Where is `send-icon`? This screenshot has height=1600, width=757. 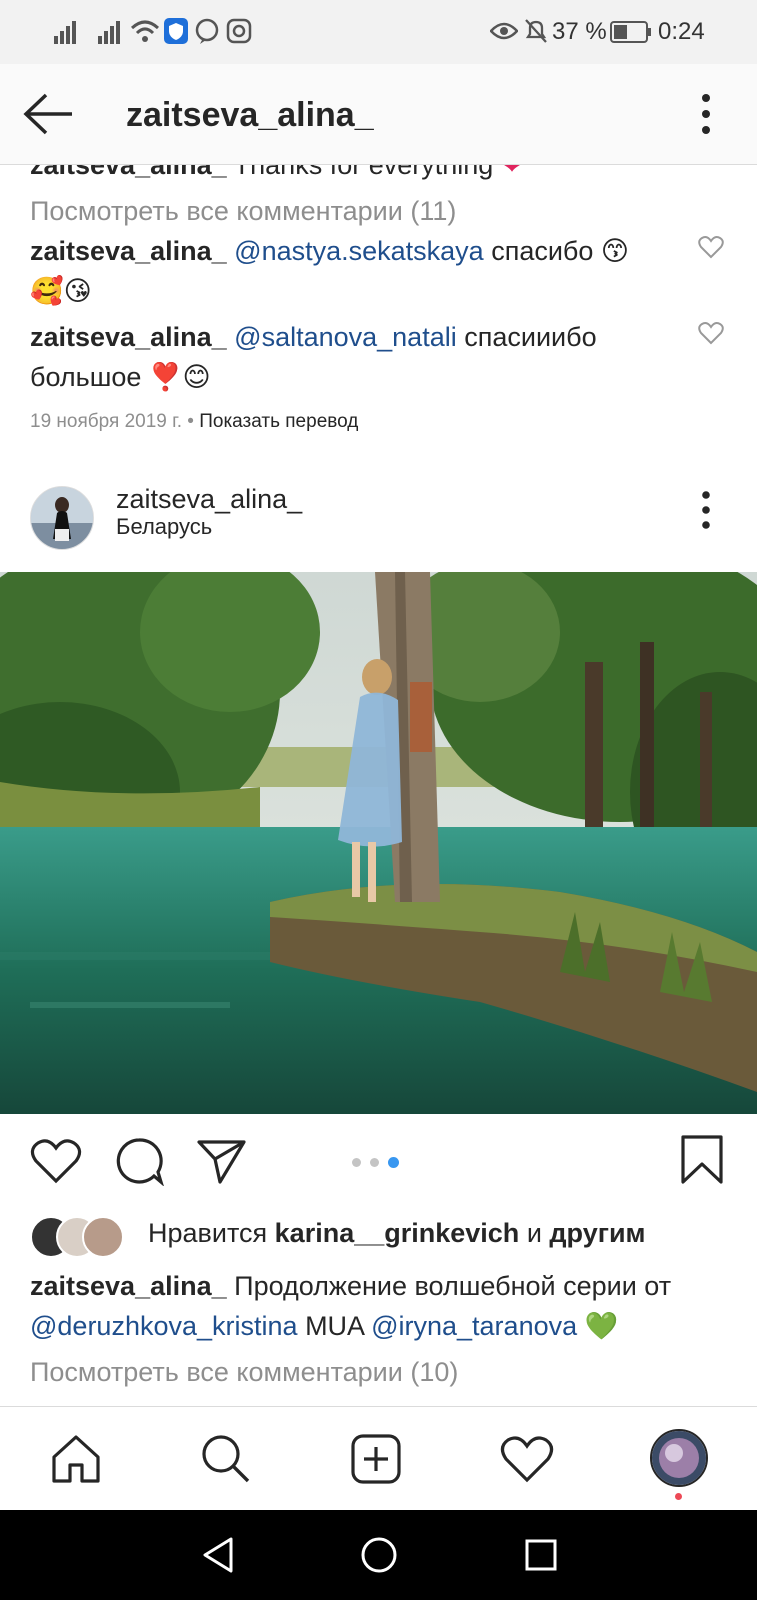
send-icon is located at coordinates (222, 1162).